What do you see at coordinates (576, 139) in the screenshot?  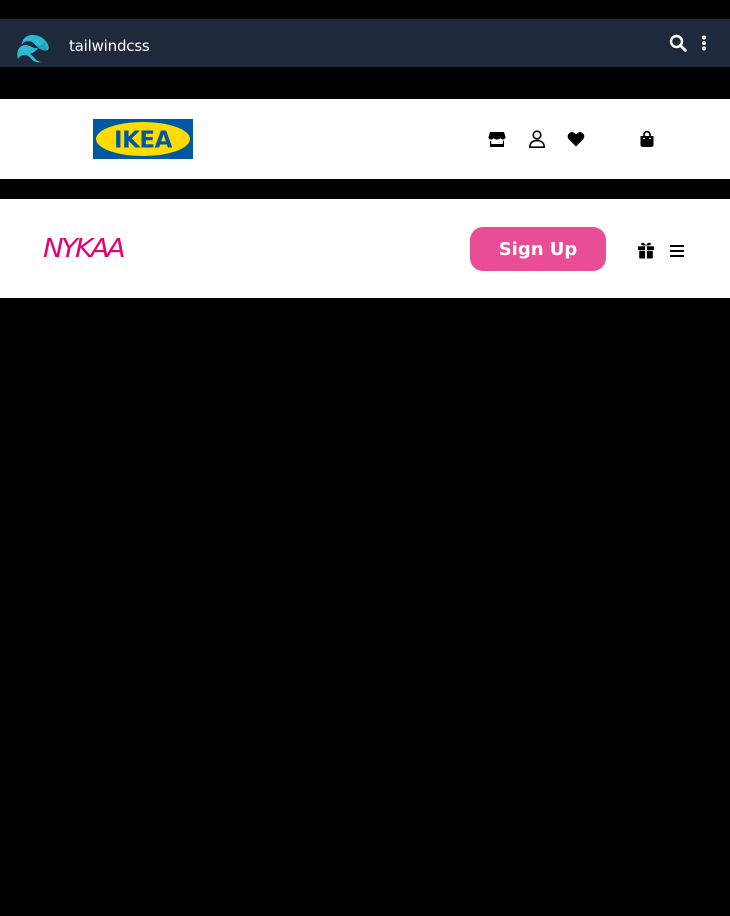 I see `heart-icon` at bounding box center [576, 139].